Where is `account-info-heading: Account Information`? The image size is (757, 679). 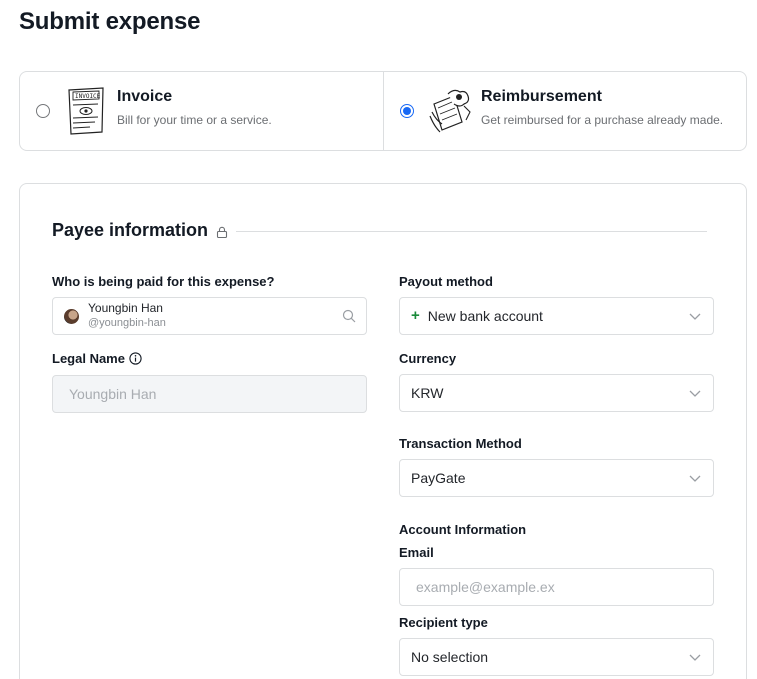
account-info-heading: Account Information is located at coordinates (463, 529).